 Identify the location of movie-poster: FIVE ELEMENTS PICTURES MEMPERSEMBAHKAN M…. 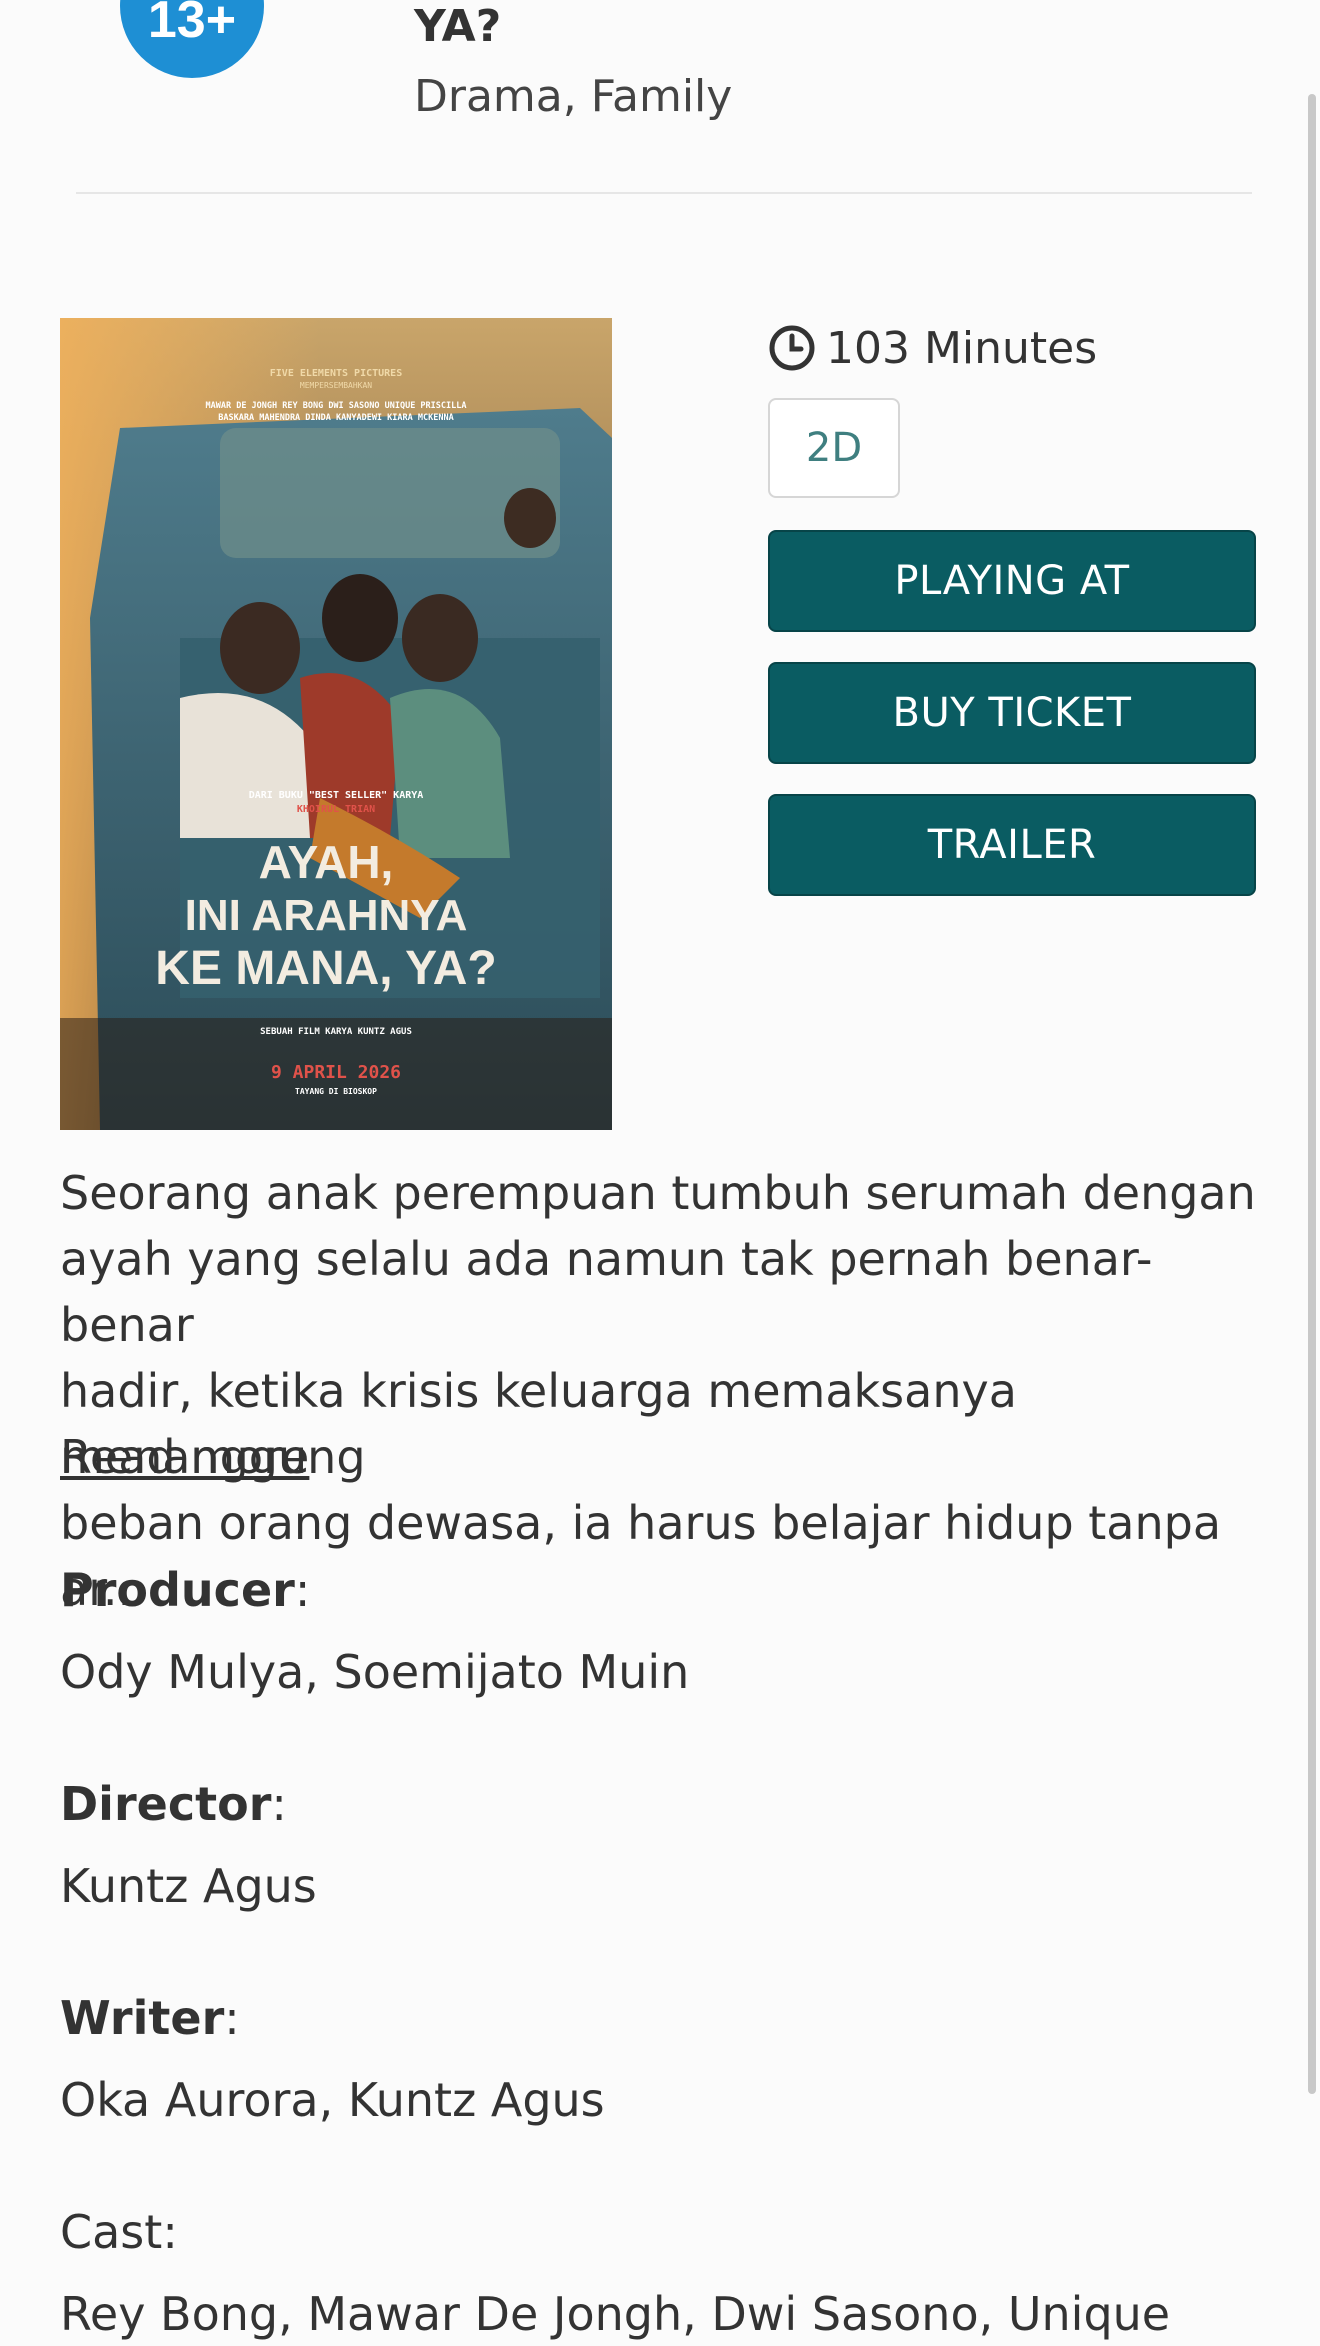
(336, 724).